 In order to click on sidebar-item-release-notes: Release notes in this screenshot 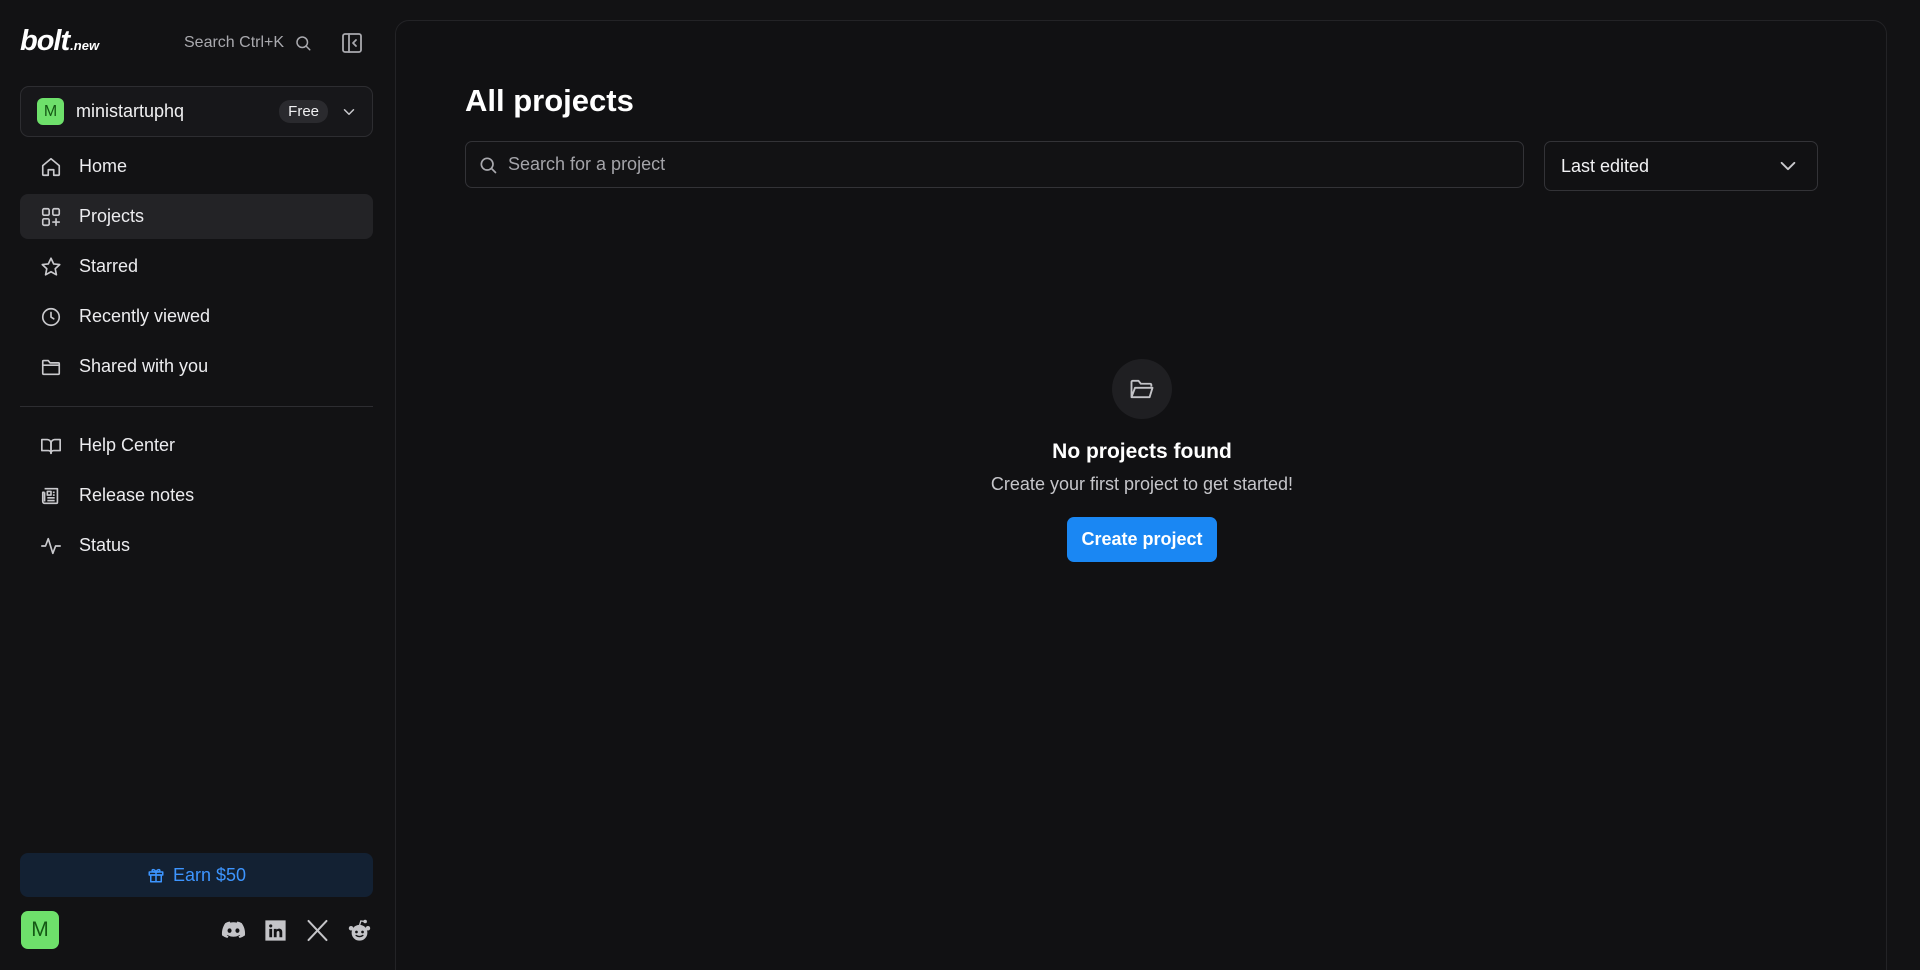, I will do `click(196, 495)`.